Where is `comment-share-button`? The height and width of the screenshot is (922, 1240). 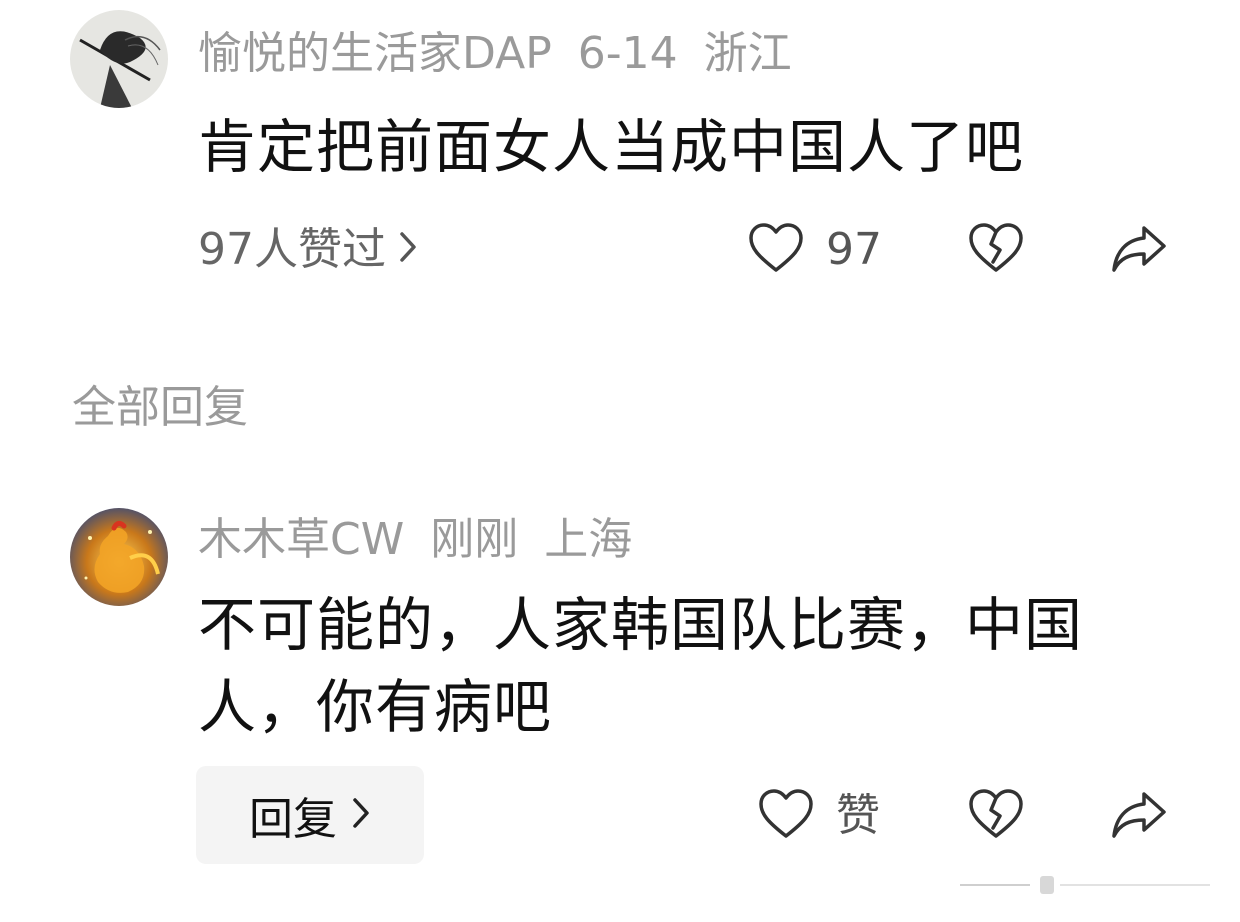 comment-share-button is located at coordinates (1139, 251).